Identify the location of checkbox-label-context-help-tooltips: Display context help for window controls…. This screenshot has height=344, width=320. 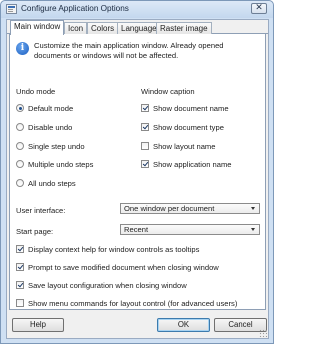
(113, 249).